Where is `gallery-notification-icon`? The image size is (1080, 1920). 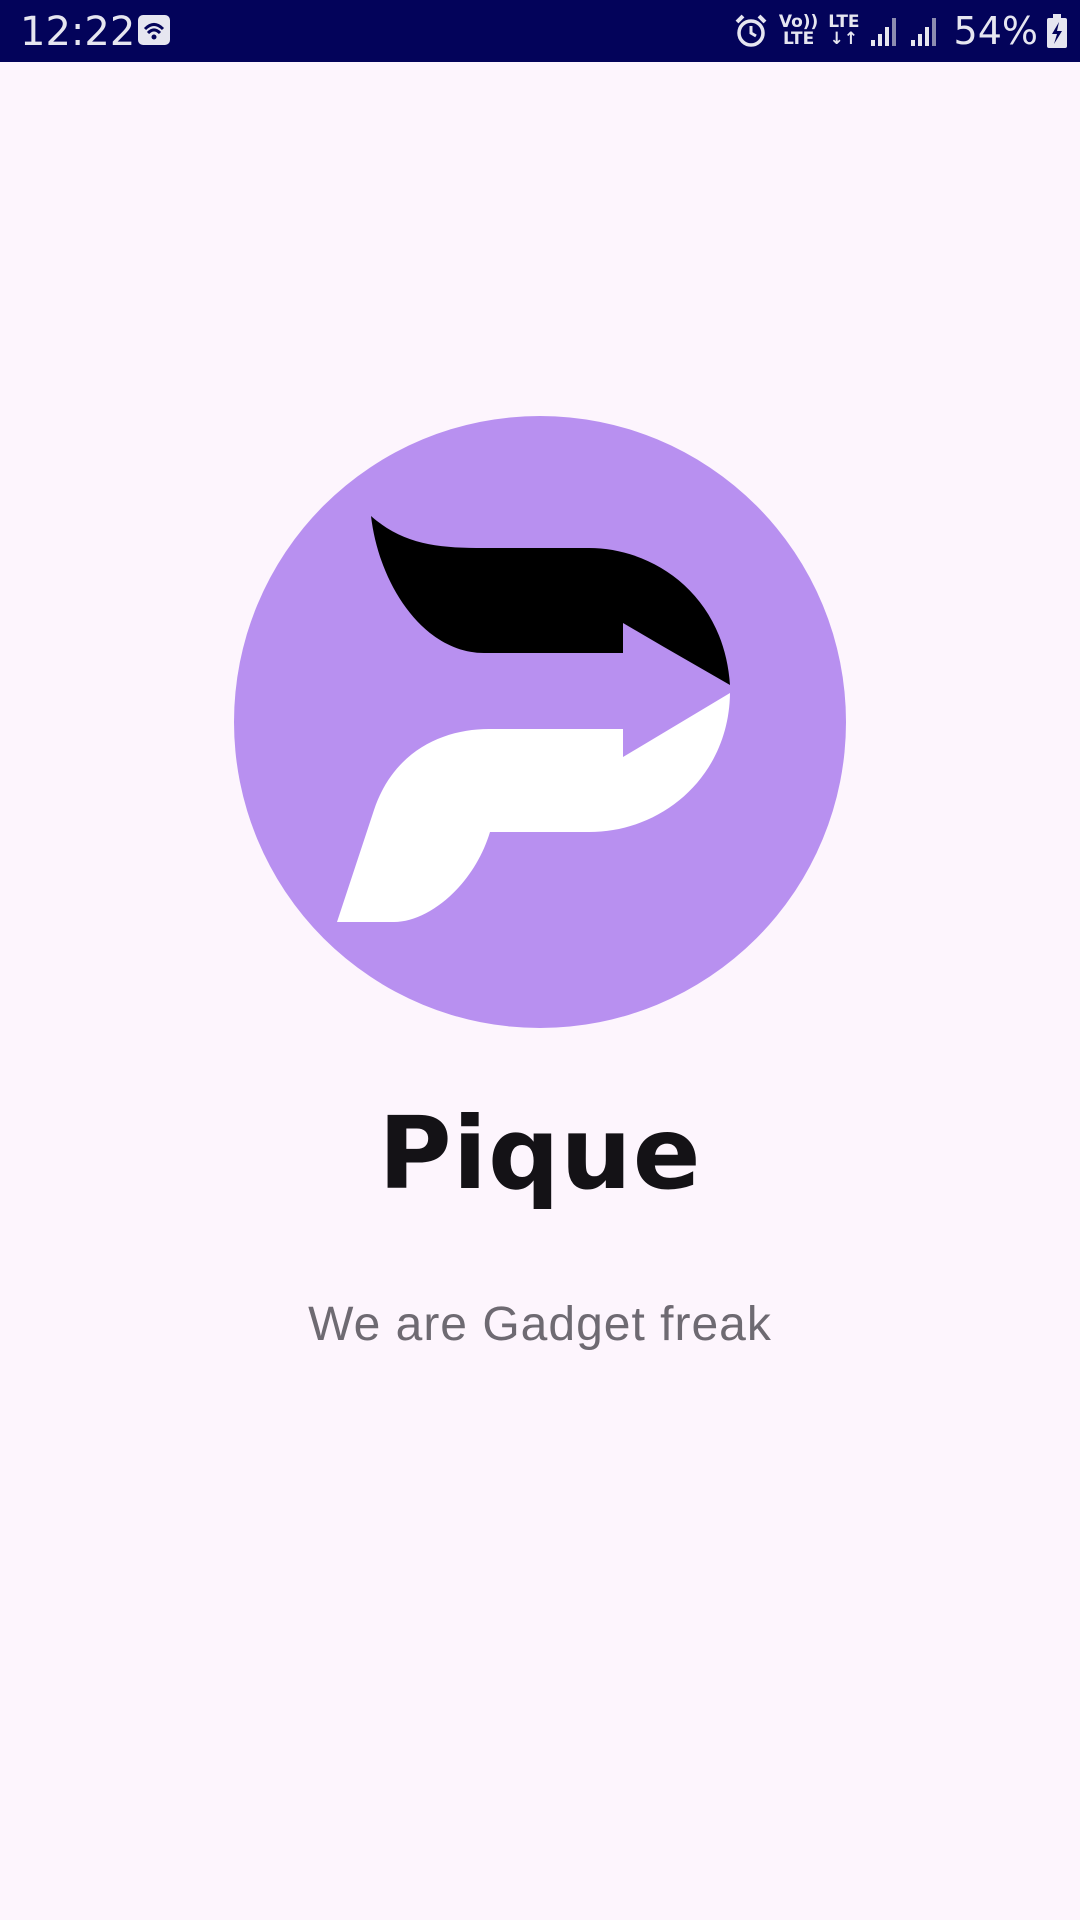 gallery-notification-icon is located at coordinates (154, 30).